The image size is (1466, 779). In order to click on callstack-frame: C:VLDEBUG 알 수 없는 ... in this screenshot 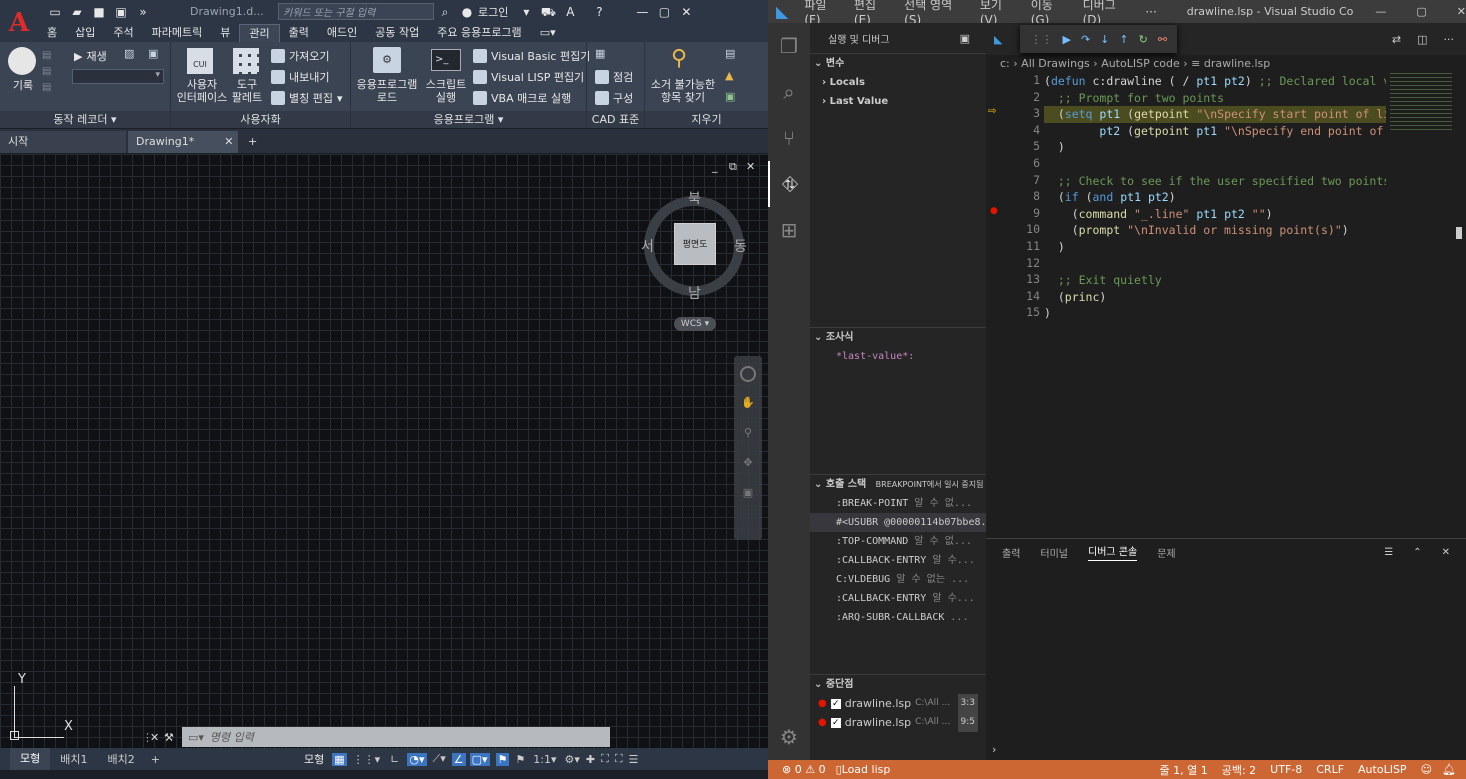, I will do `click(898, 579)`.